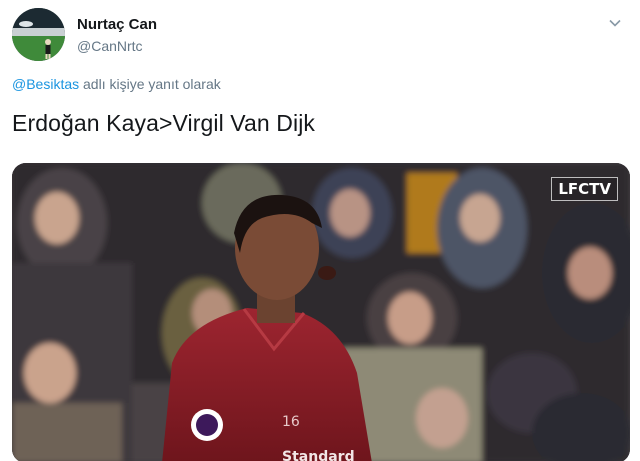 The width and height of the screenshot is (640, 461). What do you see at coordinates (584, 189) in the screenshot?
I see `lfctv-watermark: LFCTV` at bounding box center [584, 189].